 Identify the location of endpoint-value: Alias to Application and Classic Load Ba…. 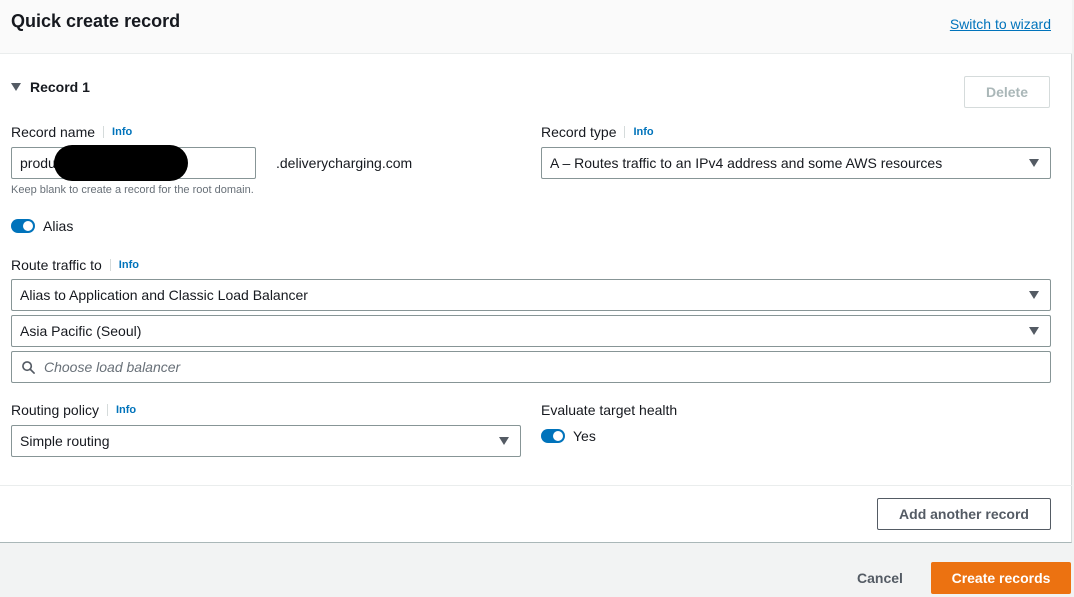
(164, 295).